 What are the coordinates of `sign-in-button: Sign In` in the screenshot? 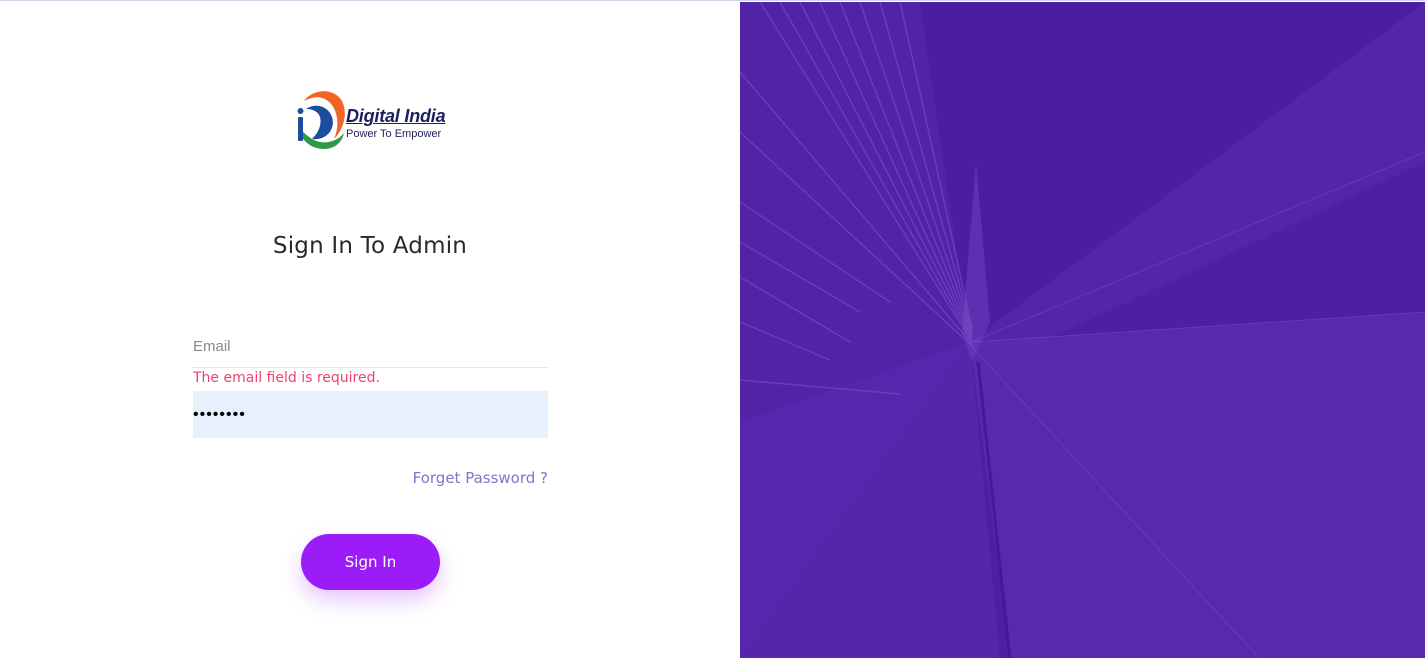 It's located at (370, 562).